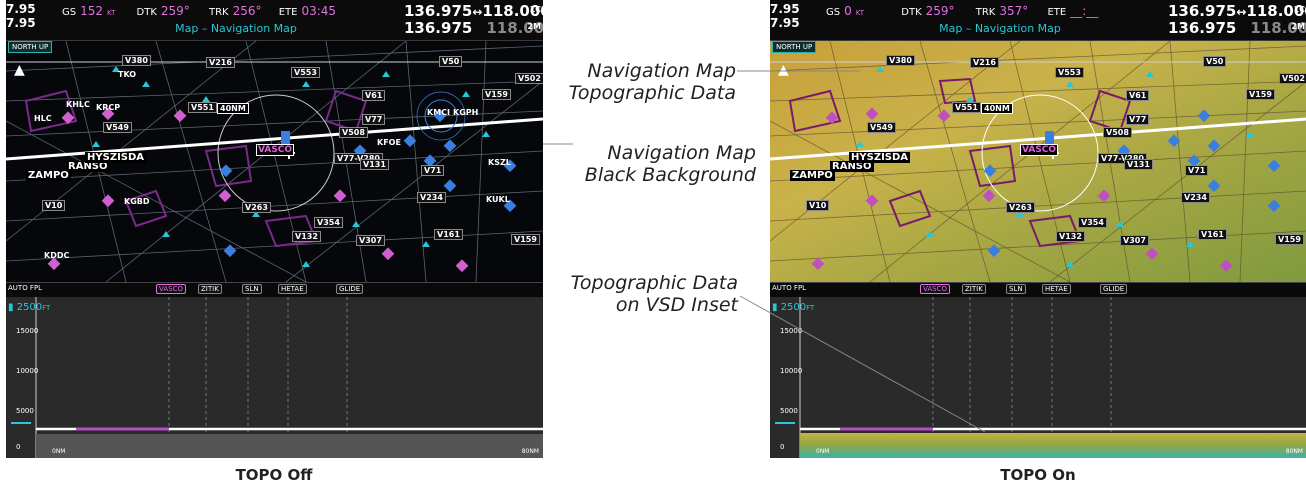 The height and width of the screenshot is (497, 1306). What do you see at coordinates (1038, 475) in the screenshot?
I see `caption-topo-on: TOPO On` at bounding box center [1038, 475].